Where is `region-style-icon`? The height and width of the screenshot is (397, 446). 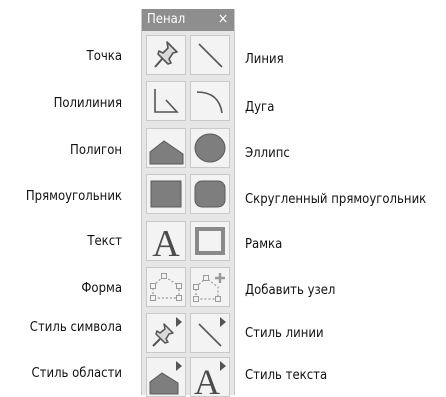 region-style-icon is located at coordinates (165, 378).